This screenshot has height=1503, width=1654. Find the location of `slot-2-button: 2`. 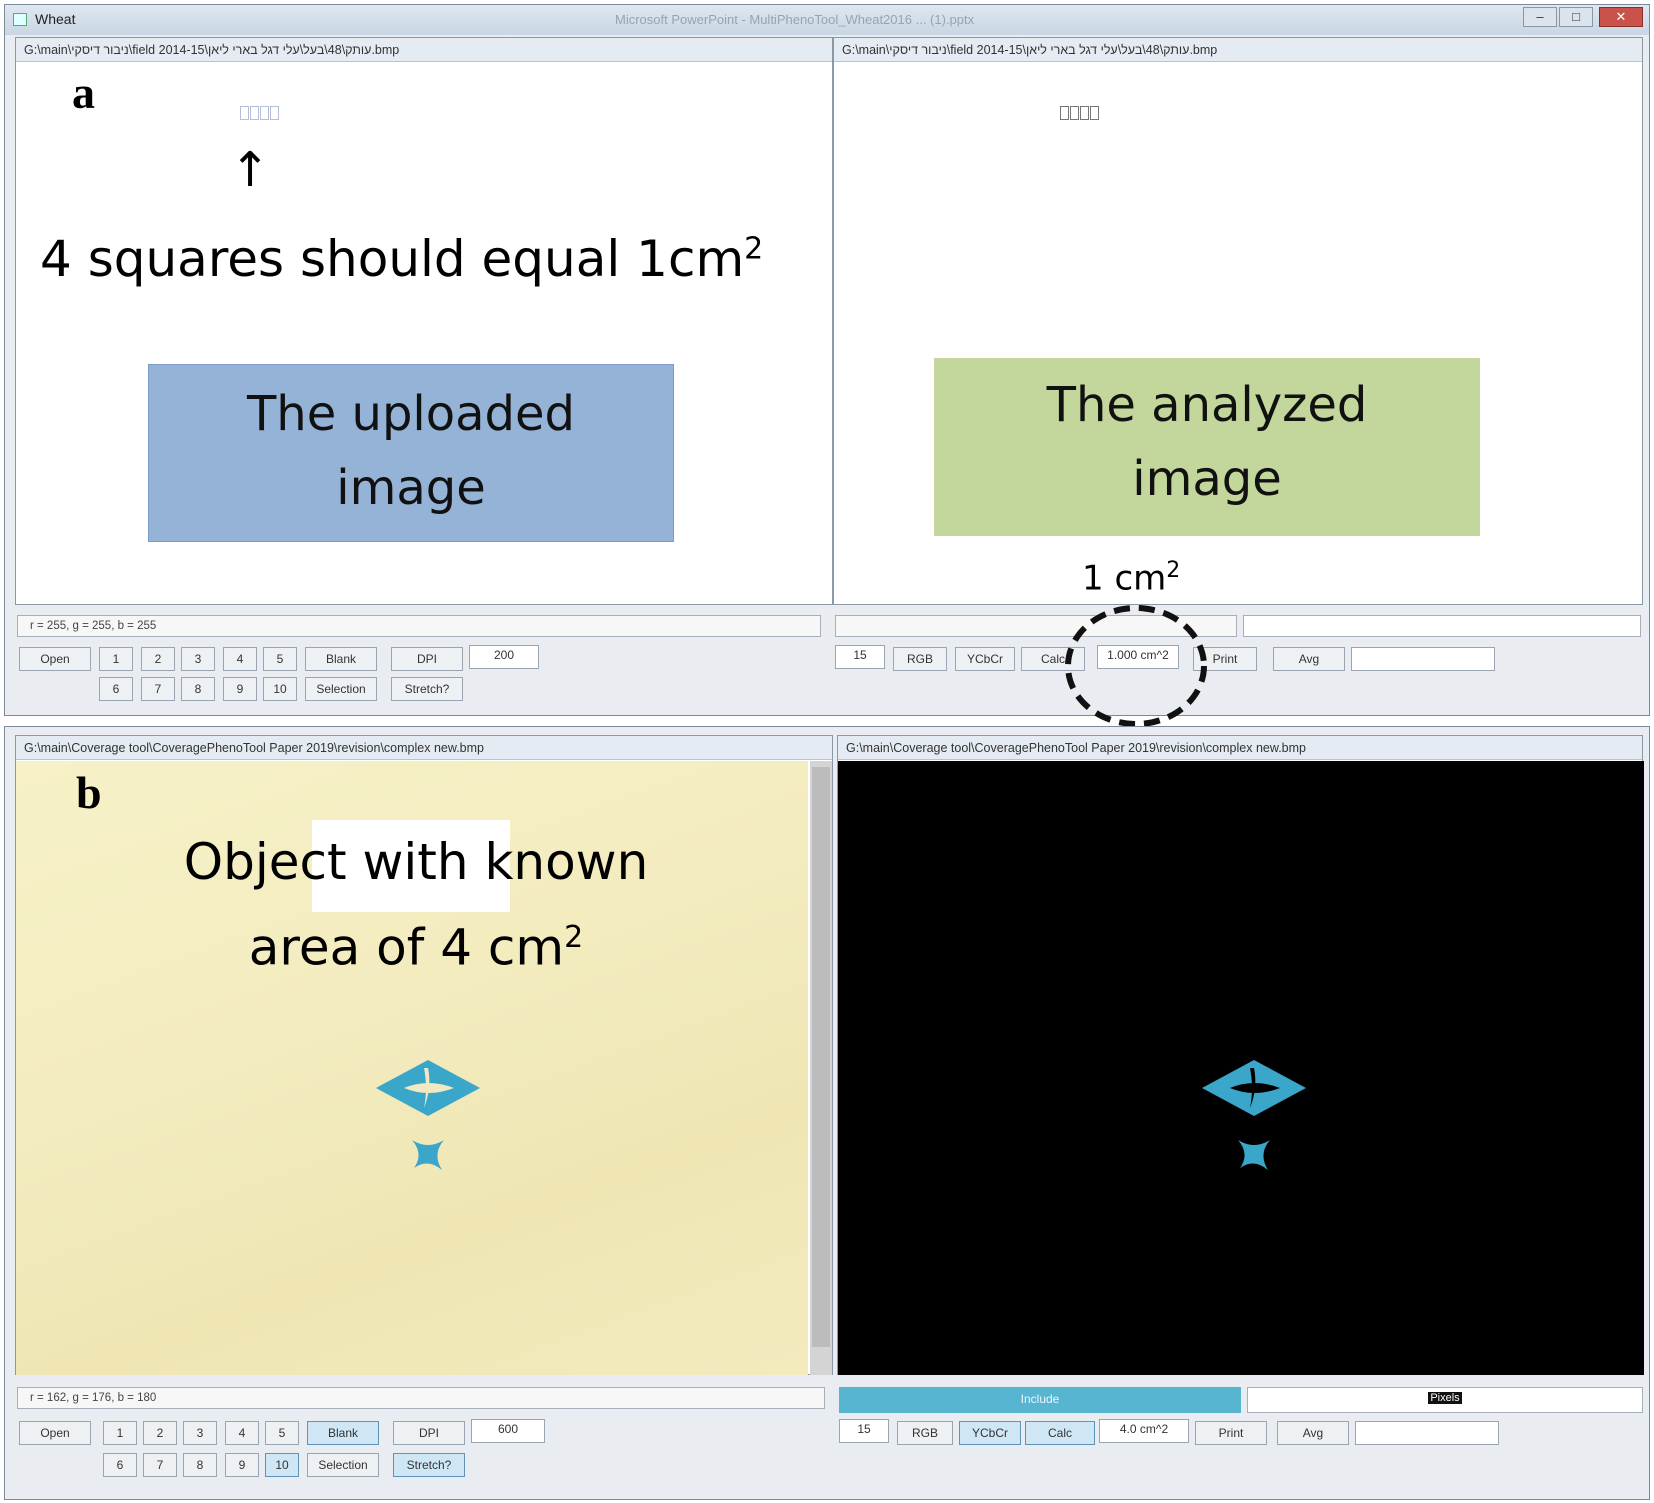

slot-2-button: 2 is located at coordinates (158, 659).